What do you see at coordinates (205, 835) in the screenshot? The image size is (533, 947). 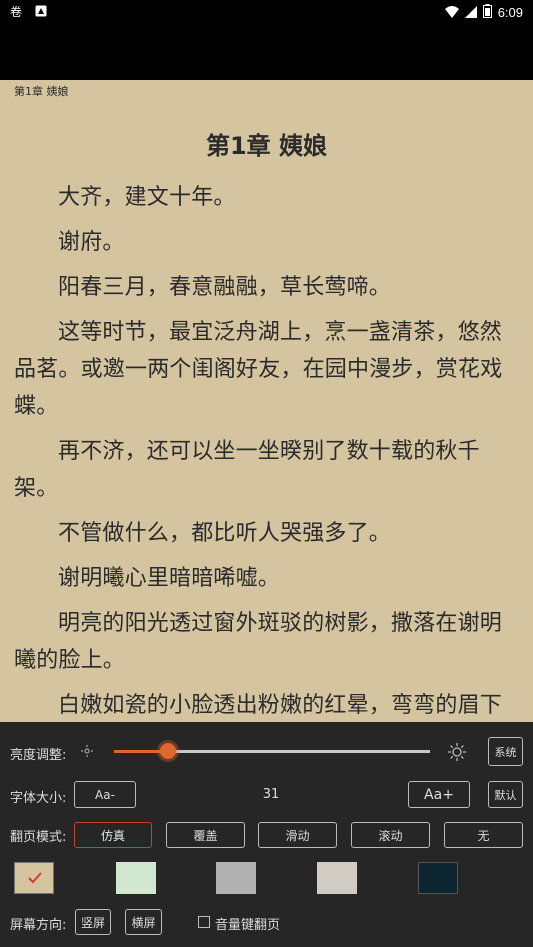 I see `page-mode-cover-button: 覆盖` at bounding box center [205, 835].